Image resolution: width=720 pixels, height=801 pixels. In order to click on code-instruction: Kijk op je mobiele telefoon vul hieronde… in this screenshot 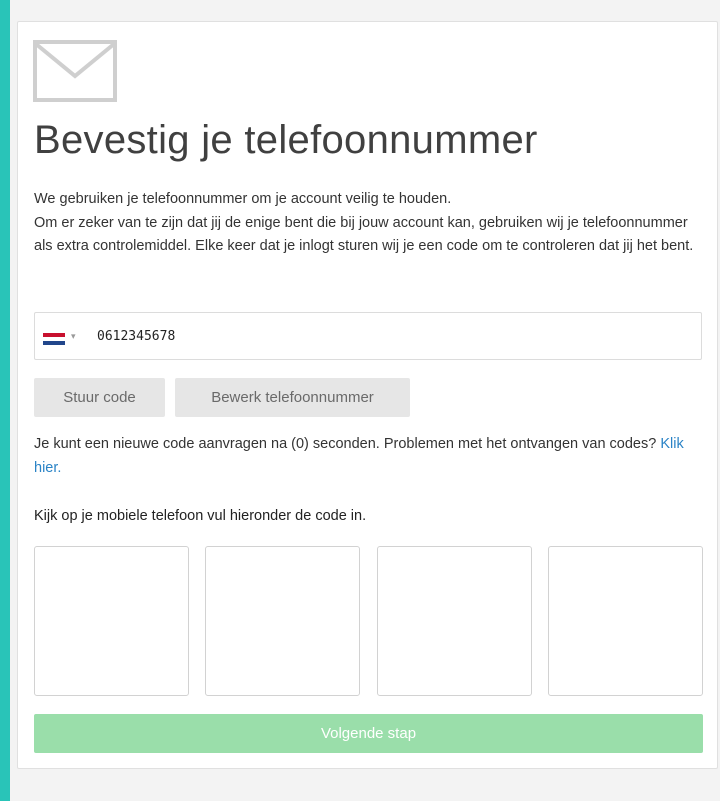, I will do `click(200, 516)`.